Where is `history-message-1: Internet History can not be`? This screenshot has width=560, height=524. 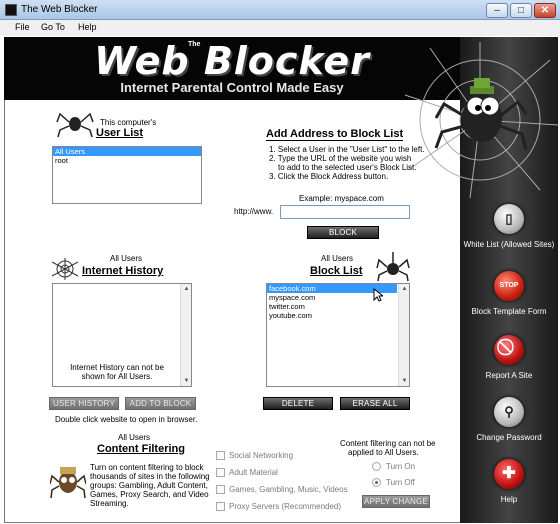 history-message-1: Internet History can not be is located at coordinates (117, 367).